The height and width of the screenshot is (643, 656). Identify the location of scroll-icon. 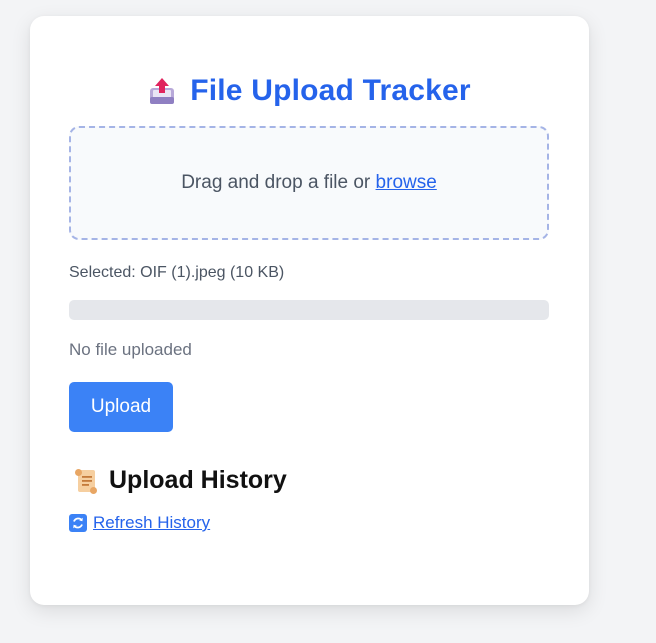
(86, 481).